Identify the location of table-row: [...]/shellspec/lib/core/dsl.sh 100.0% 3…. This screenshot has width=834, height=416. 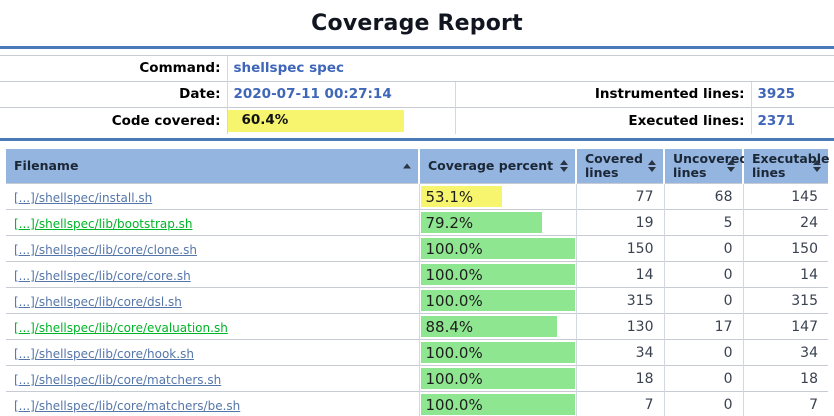
(417, 300).